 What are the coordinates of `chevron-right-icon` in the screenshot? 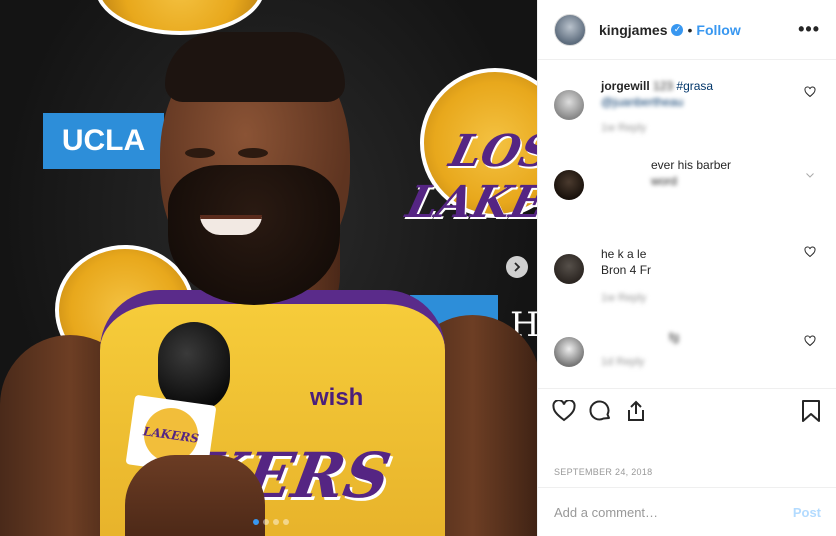 It's located at (517, 267).